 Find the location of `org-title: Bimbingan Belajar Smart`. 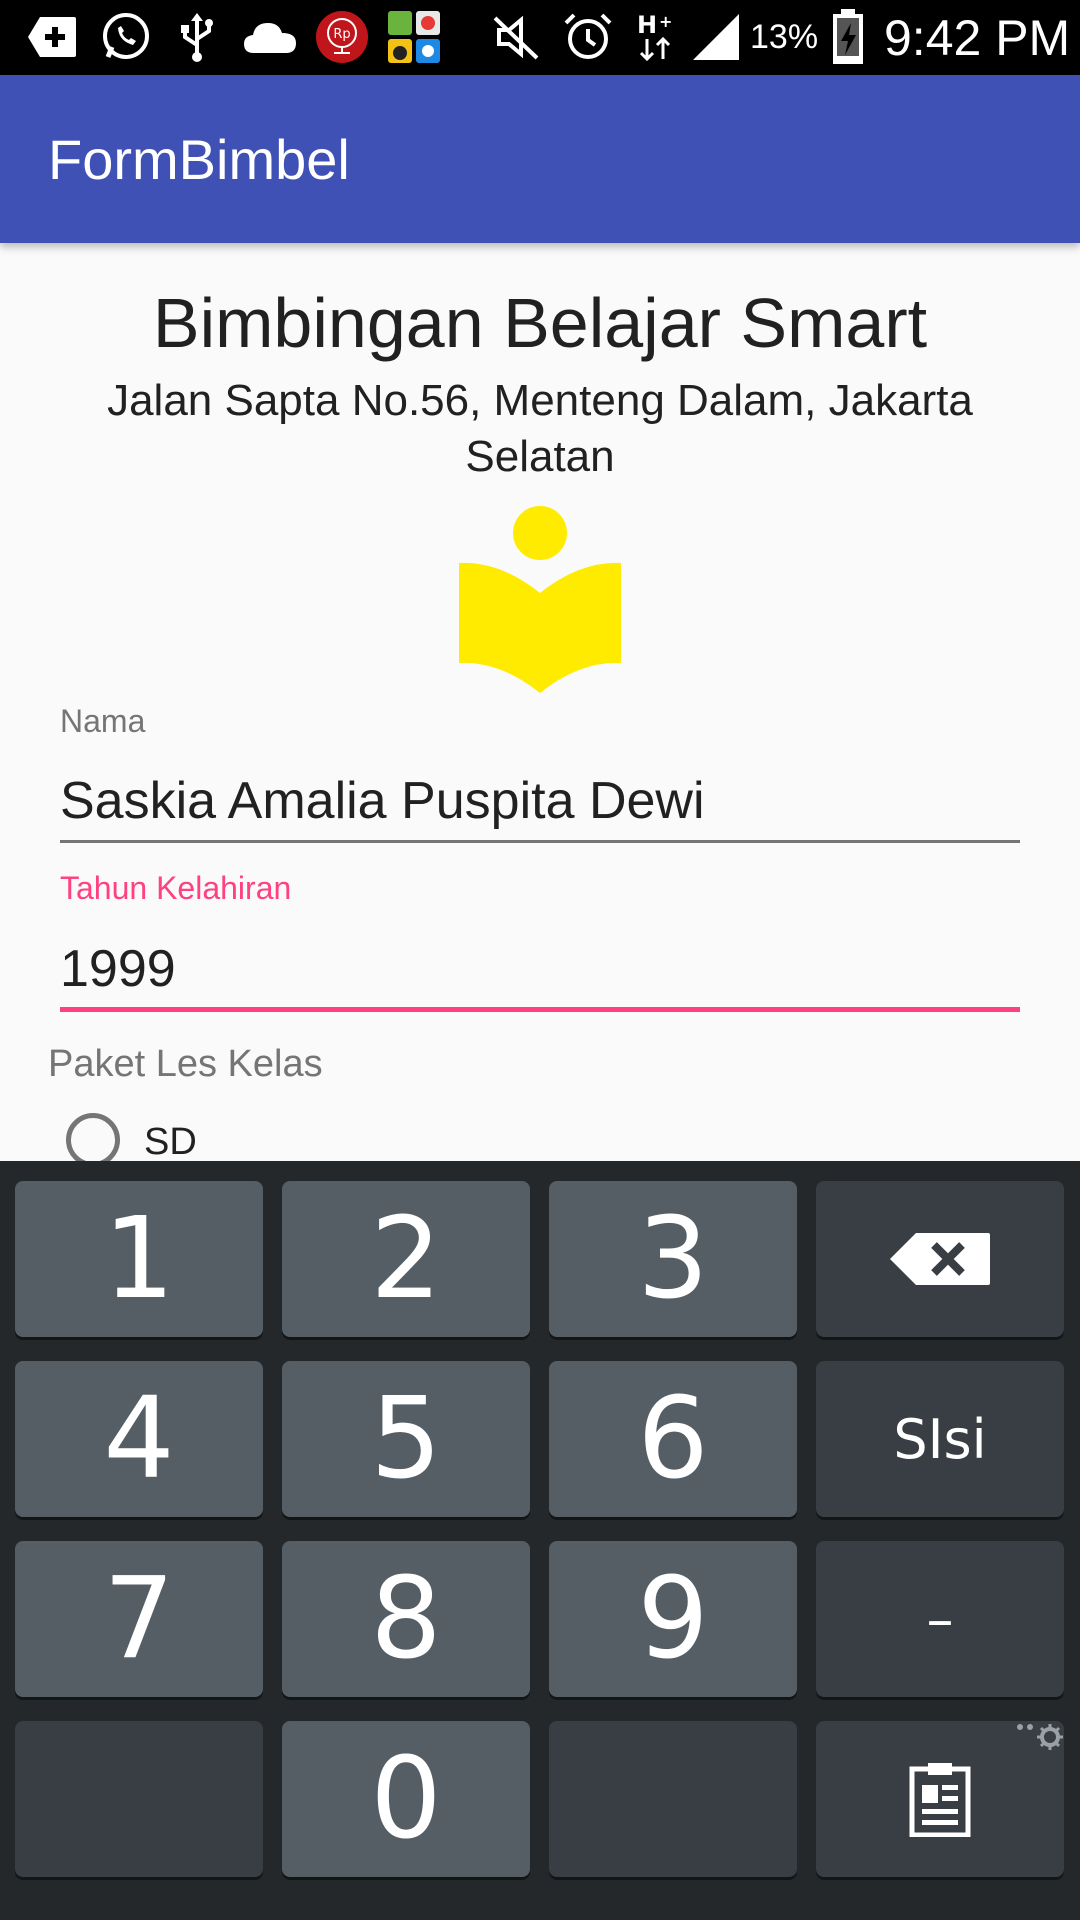

org-title: Bimbingan Belajar Smart is located at coordinates (540, 323).